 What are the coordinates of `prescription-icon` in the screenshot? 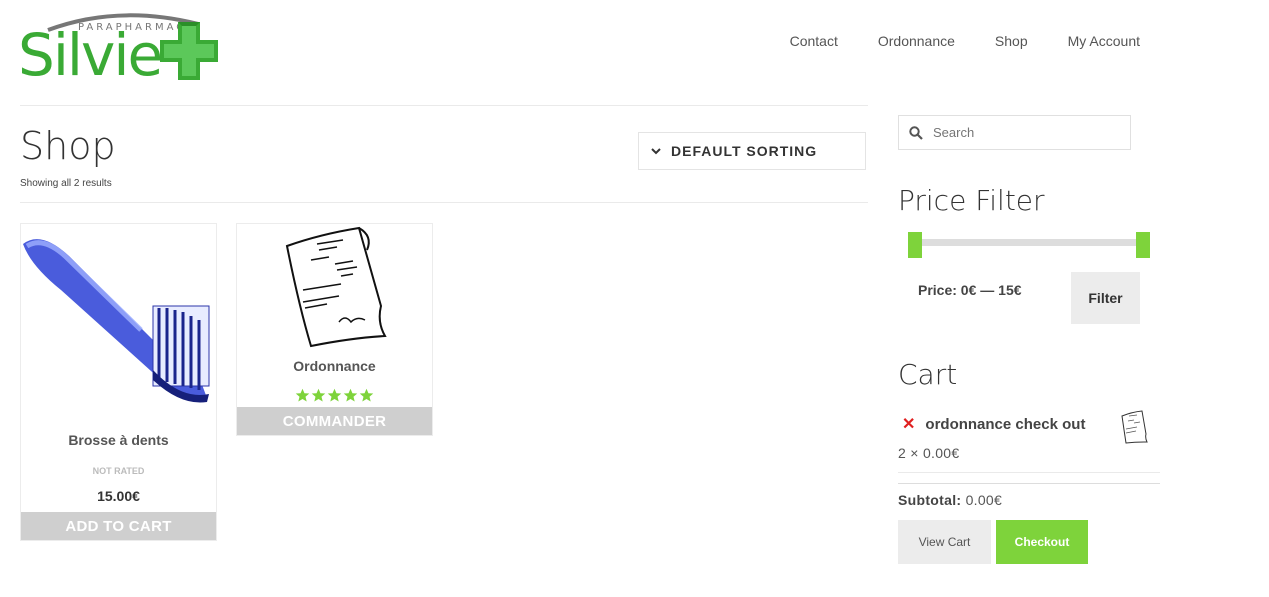 It's located at (336, 287).